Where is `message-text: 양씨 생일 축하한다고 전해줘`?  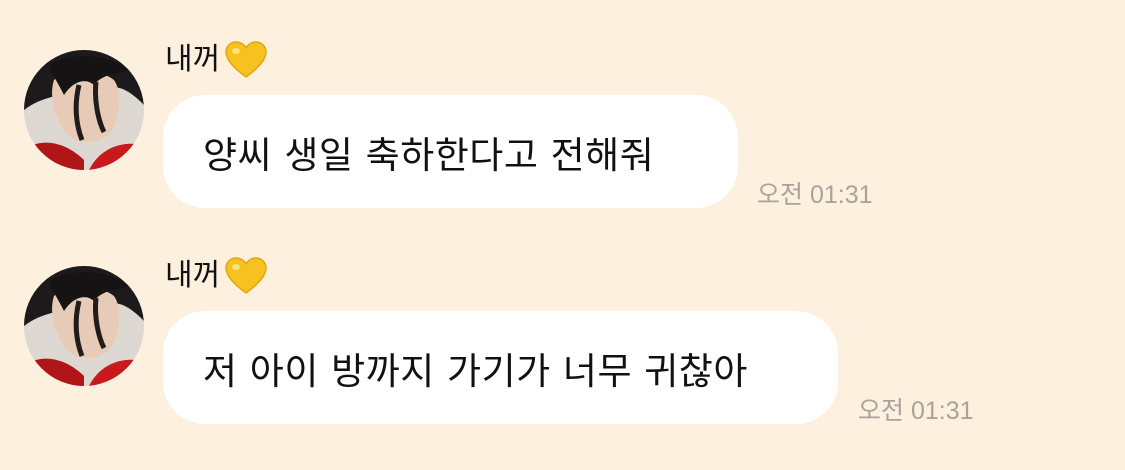
message-text: 양씨 생일 축하한다고 전해줘 is located at coordinates (429, 155).